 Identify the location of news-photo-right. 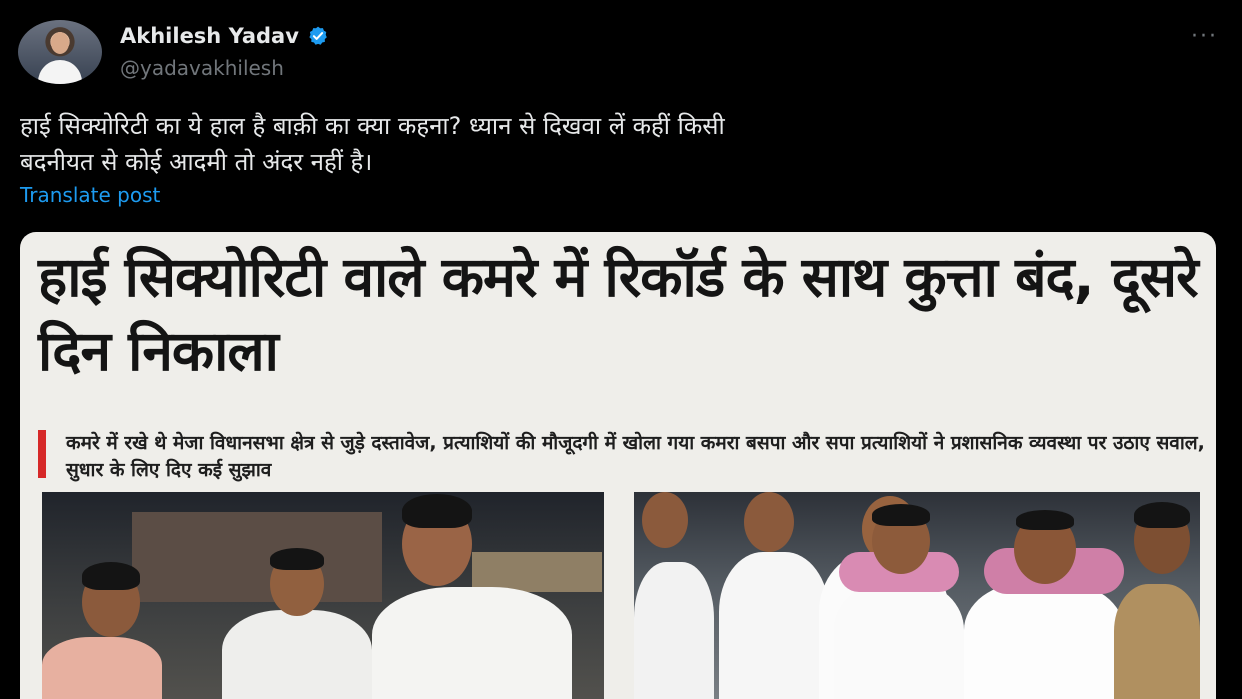
(917, 595).